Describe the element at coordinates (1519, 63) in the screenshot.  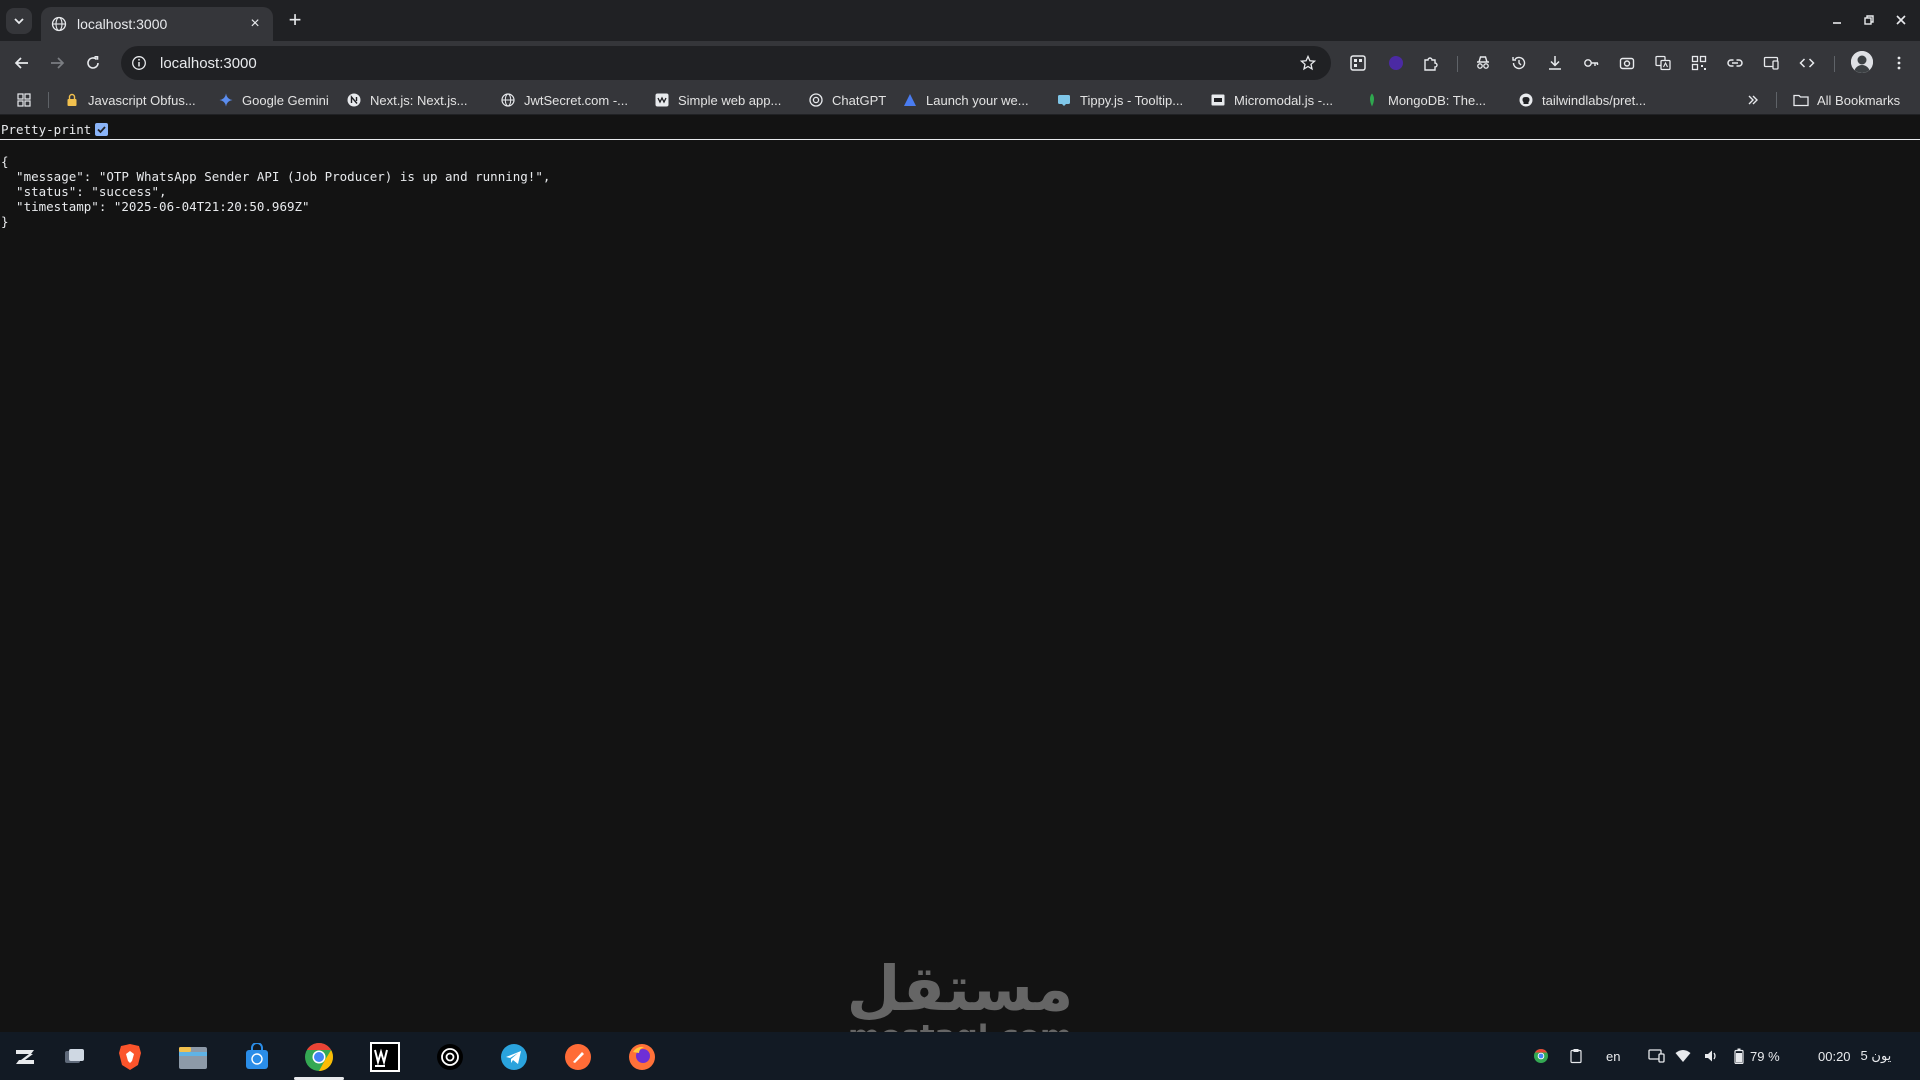
I see `history-icon` at that location.